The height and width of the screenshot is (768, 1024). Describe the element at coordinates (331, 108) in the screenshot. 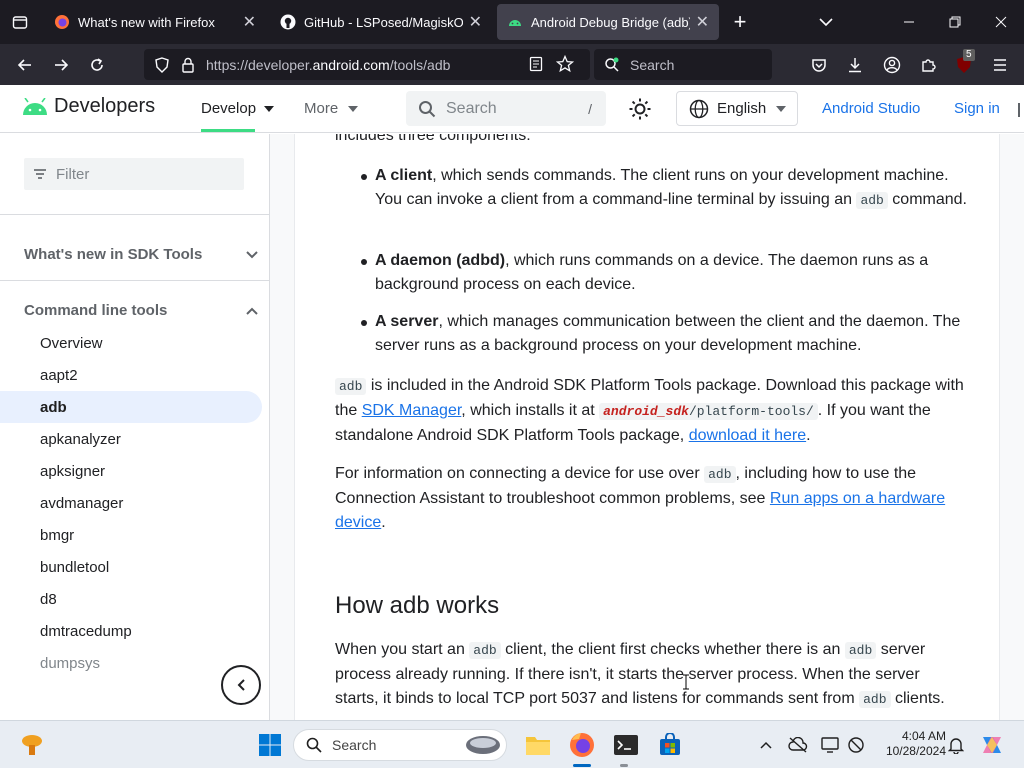

I see `nav-more: More` at that location.